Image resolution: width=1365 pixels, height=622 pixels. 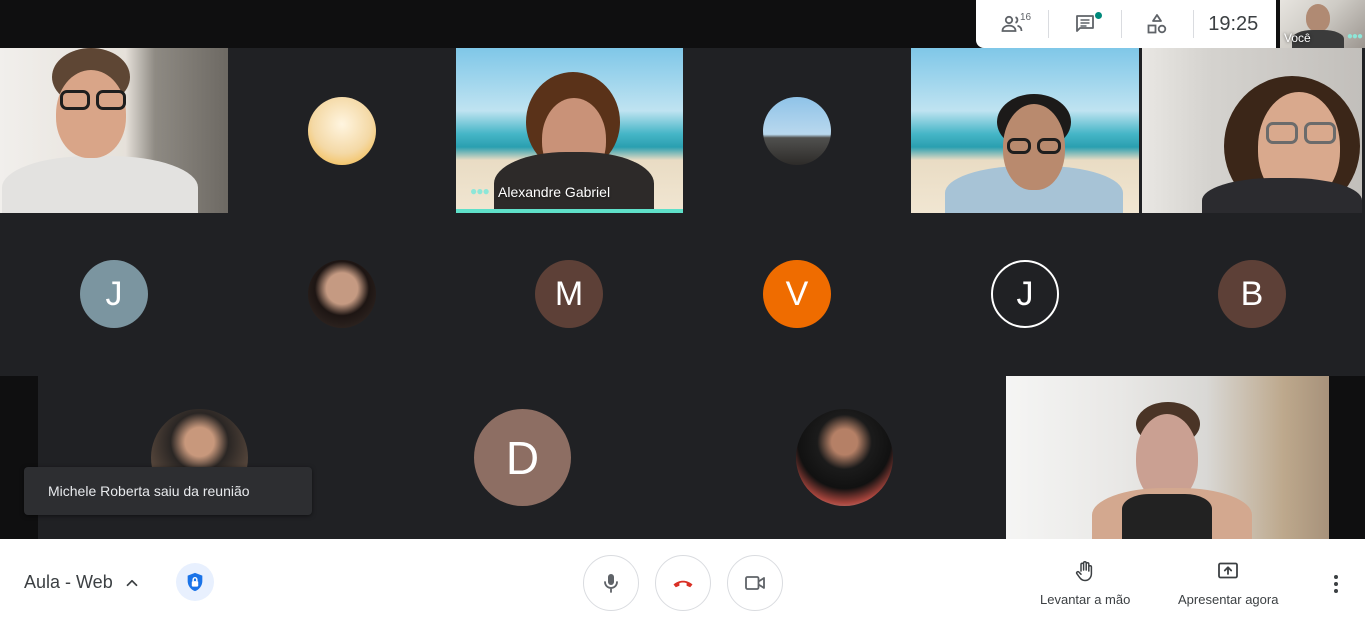 I want to click on microphone-icon, so click(x=611, y=583).